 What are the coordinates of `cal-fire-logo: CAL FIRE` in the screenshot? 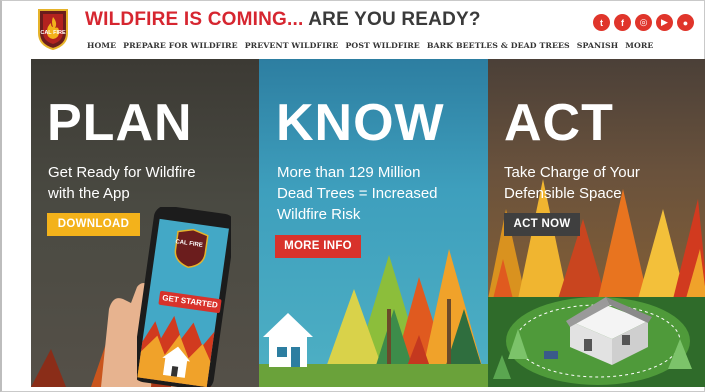 It's located at (53, 29).